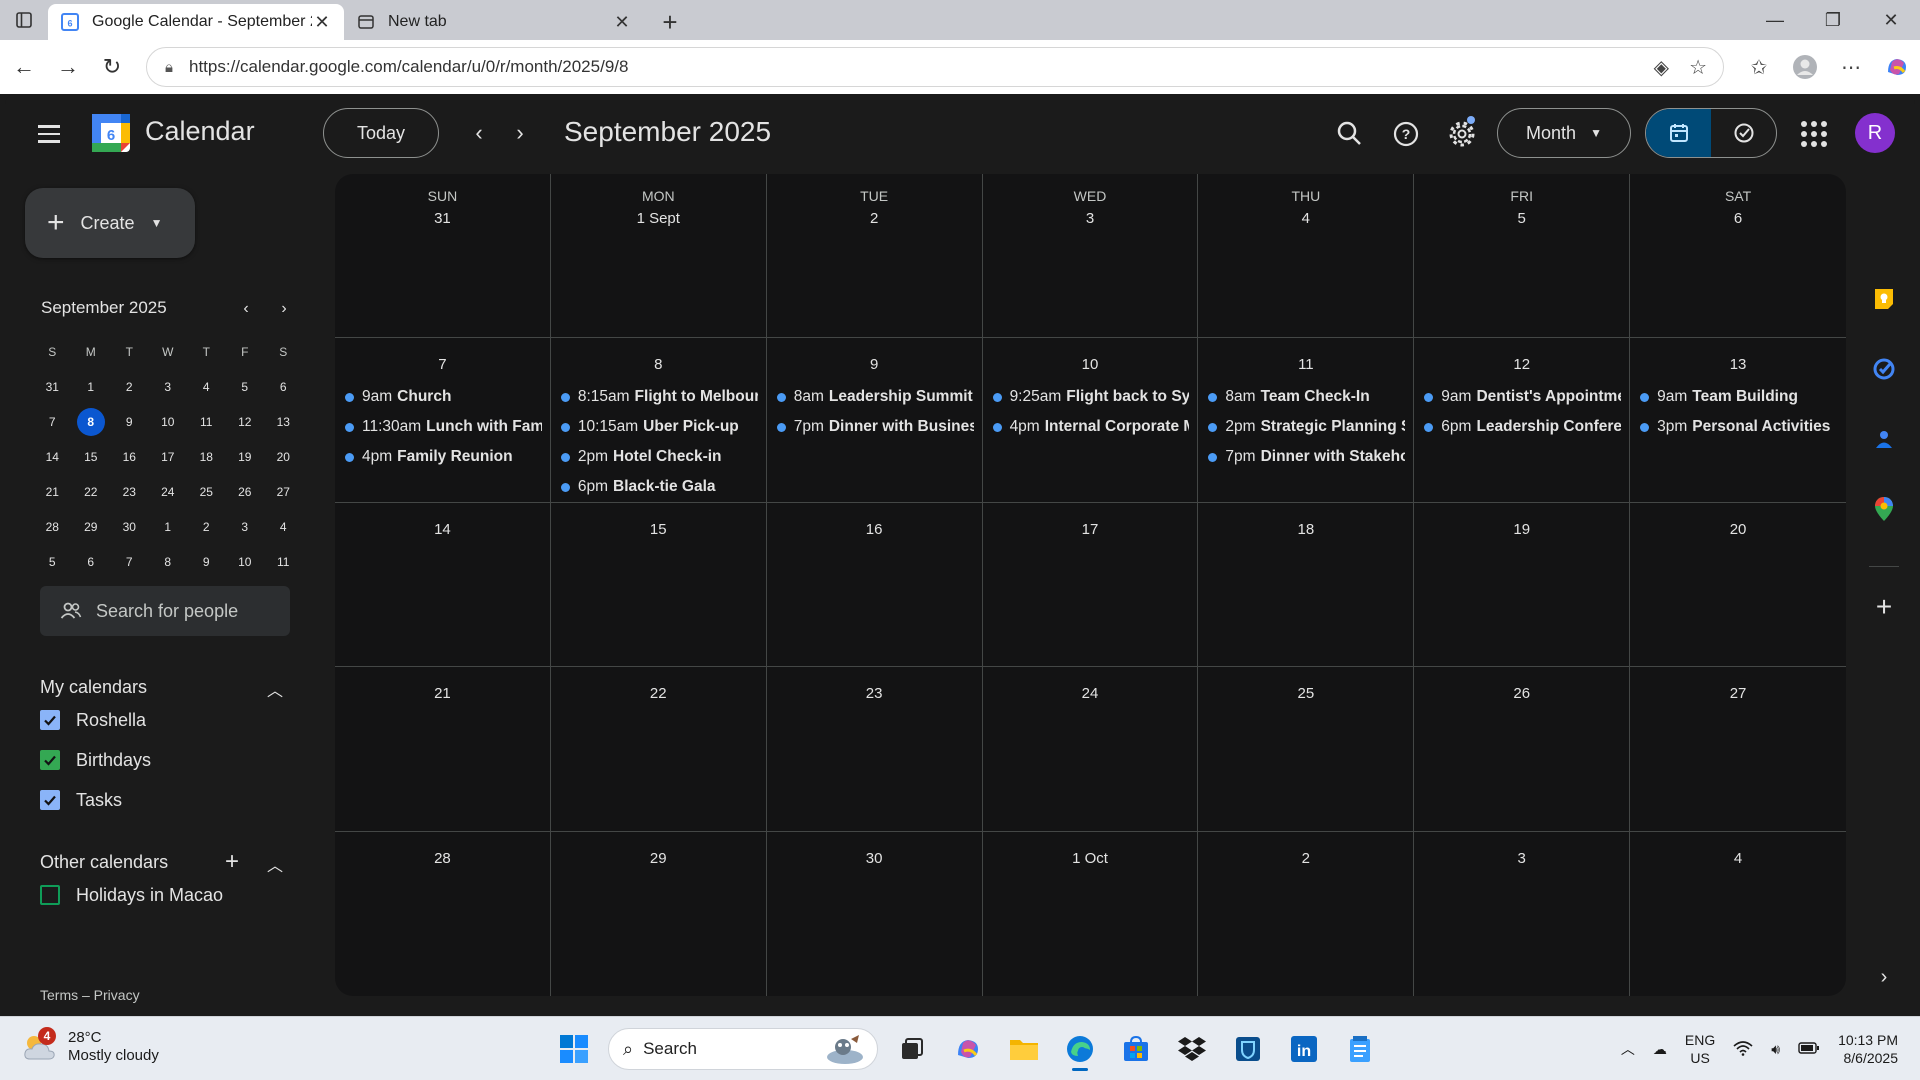 The height and width of the screenshot is (1080, 1920). Describe the element at coordinates (912, 1049) in the screenshot. I see `task-view-icon` at that location.